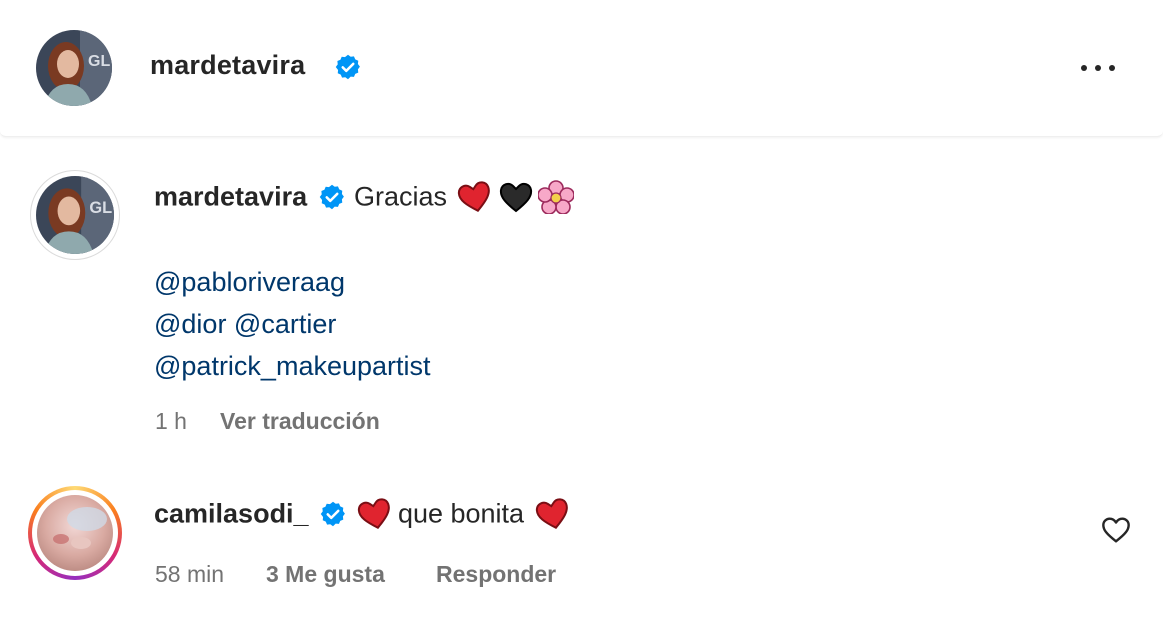 The width and height of the screenshot is (1163, 620). I want to click on translate-link: Ver traducción, so click(300, 421).